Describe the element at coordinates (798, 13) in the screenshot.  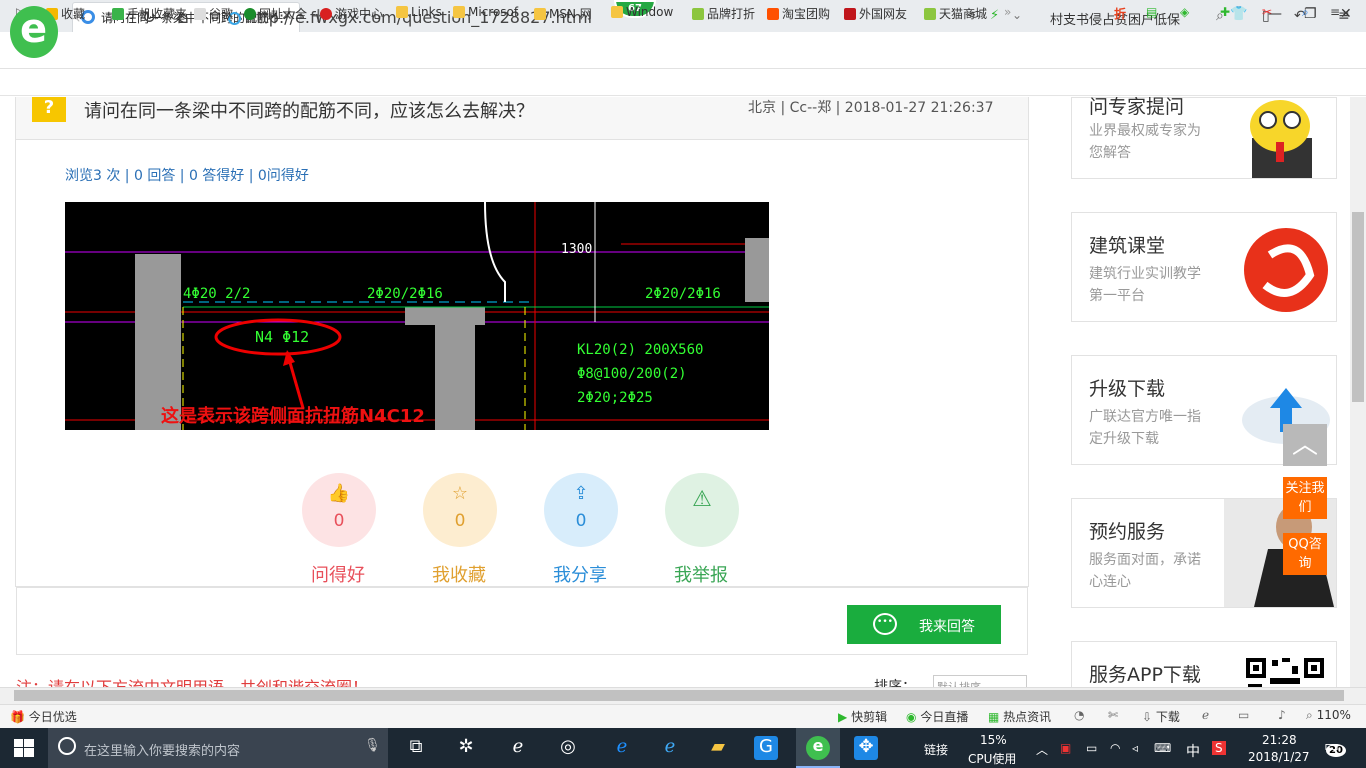
I see `bookmark-item: 淘宝团购` at that location.